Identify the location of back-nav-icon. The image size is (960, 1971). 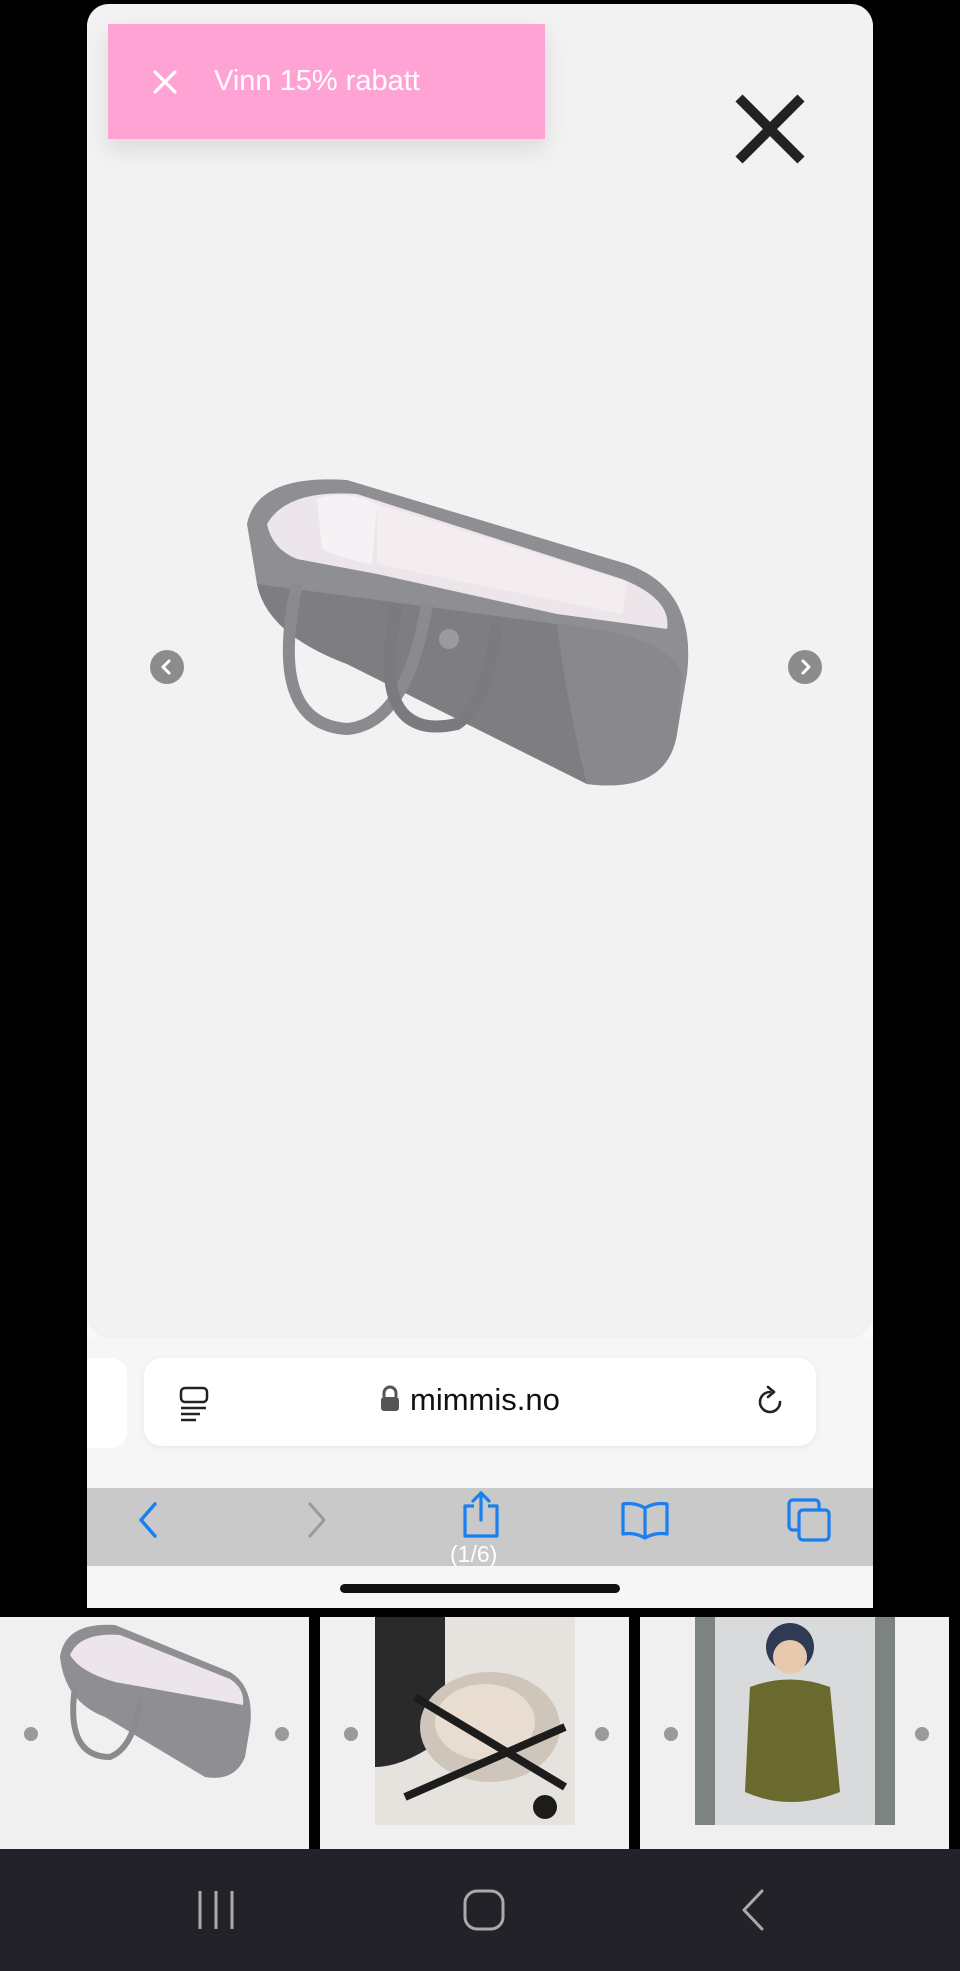
(753, 1910).